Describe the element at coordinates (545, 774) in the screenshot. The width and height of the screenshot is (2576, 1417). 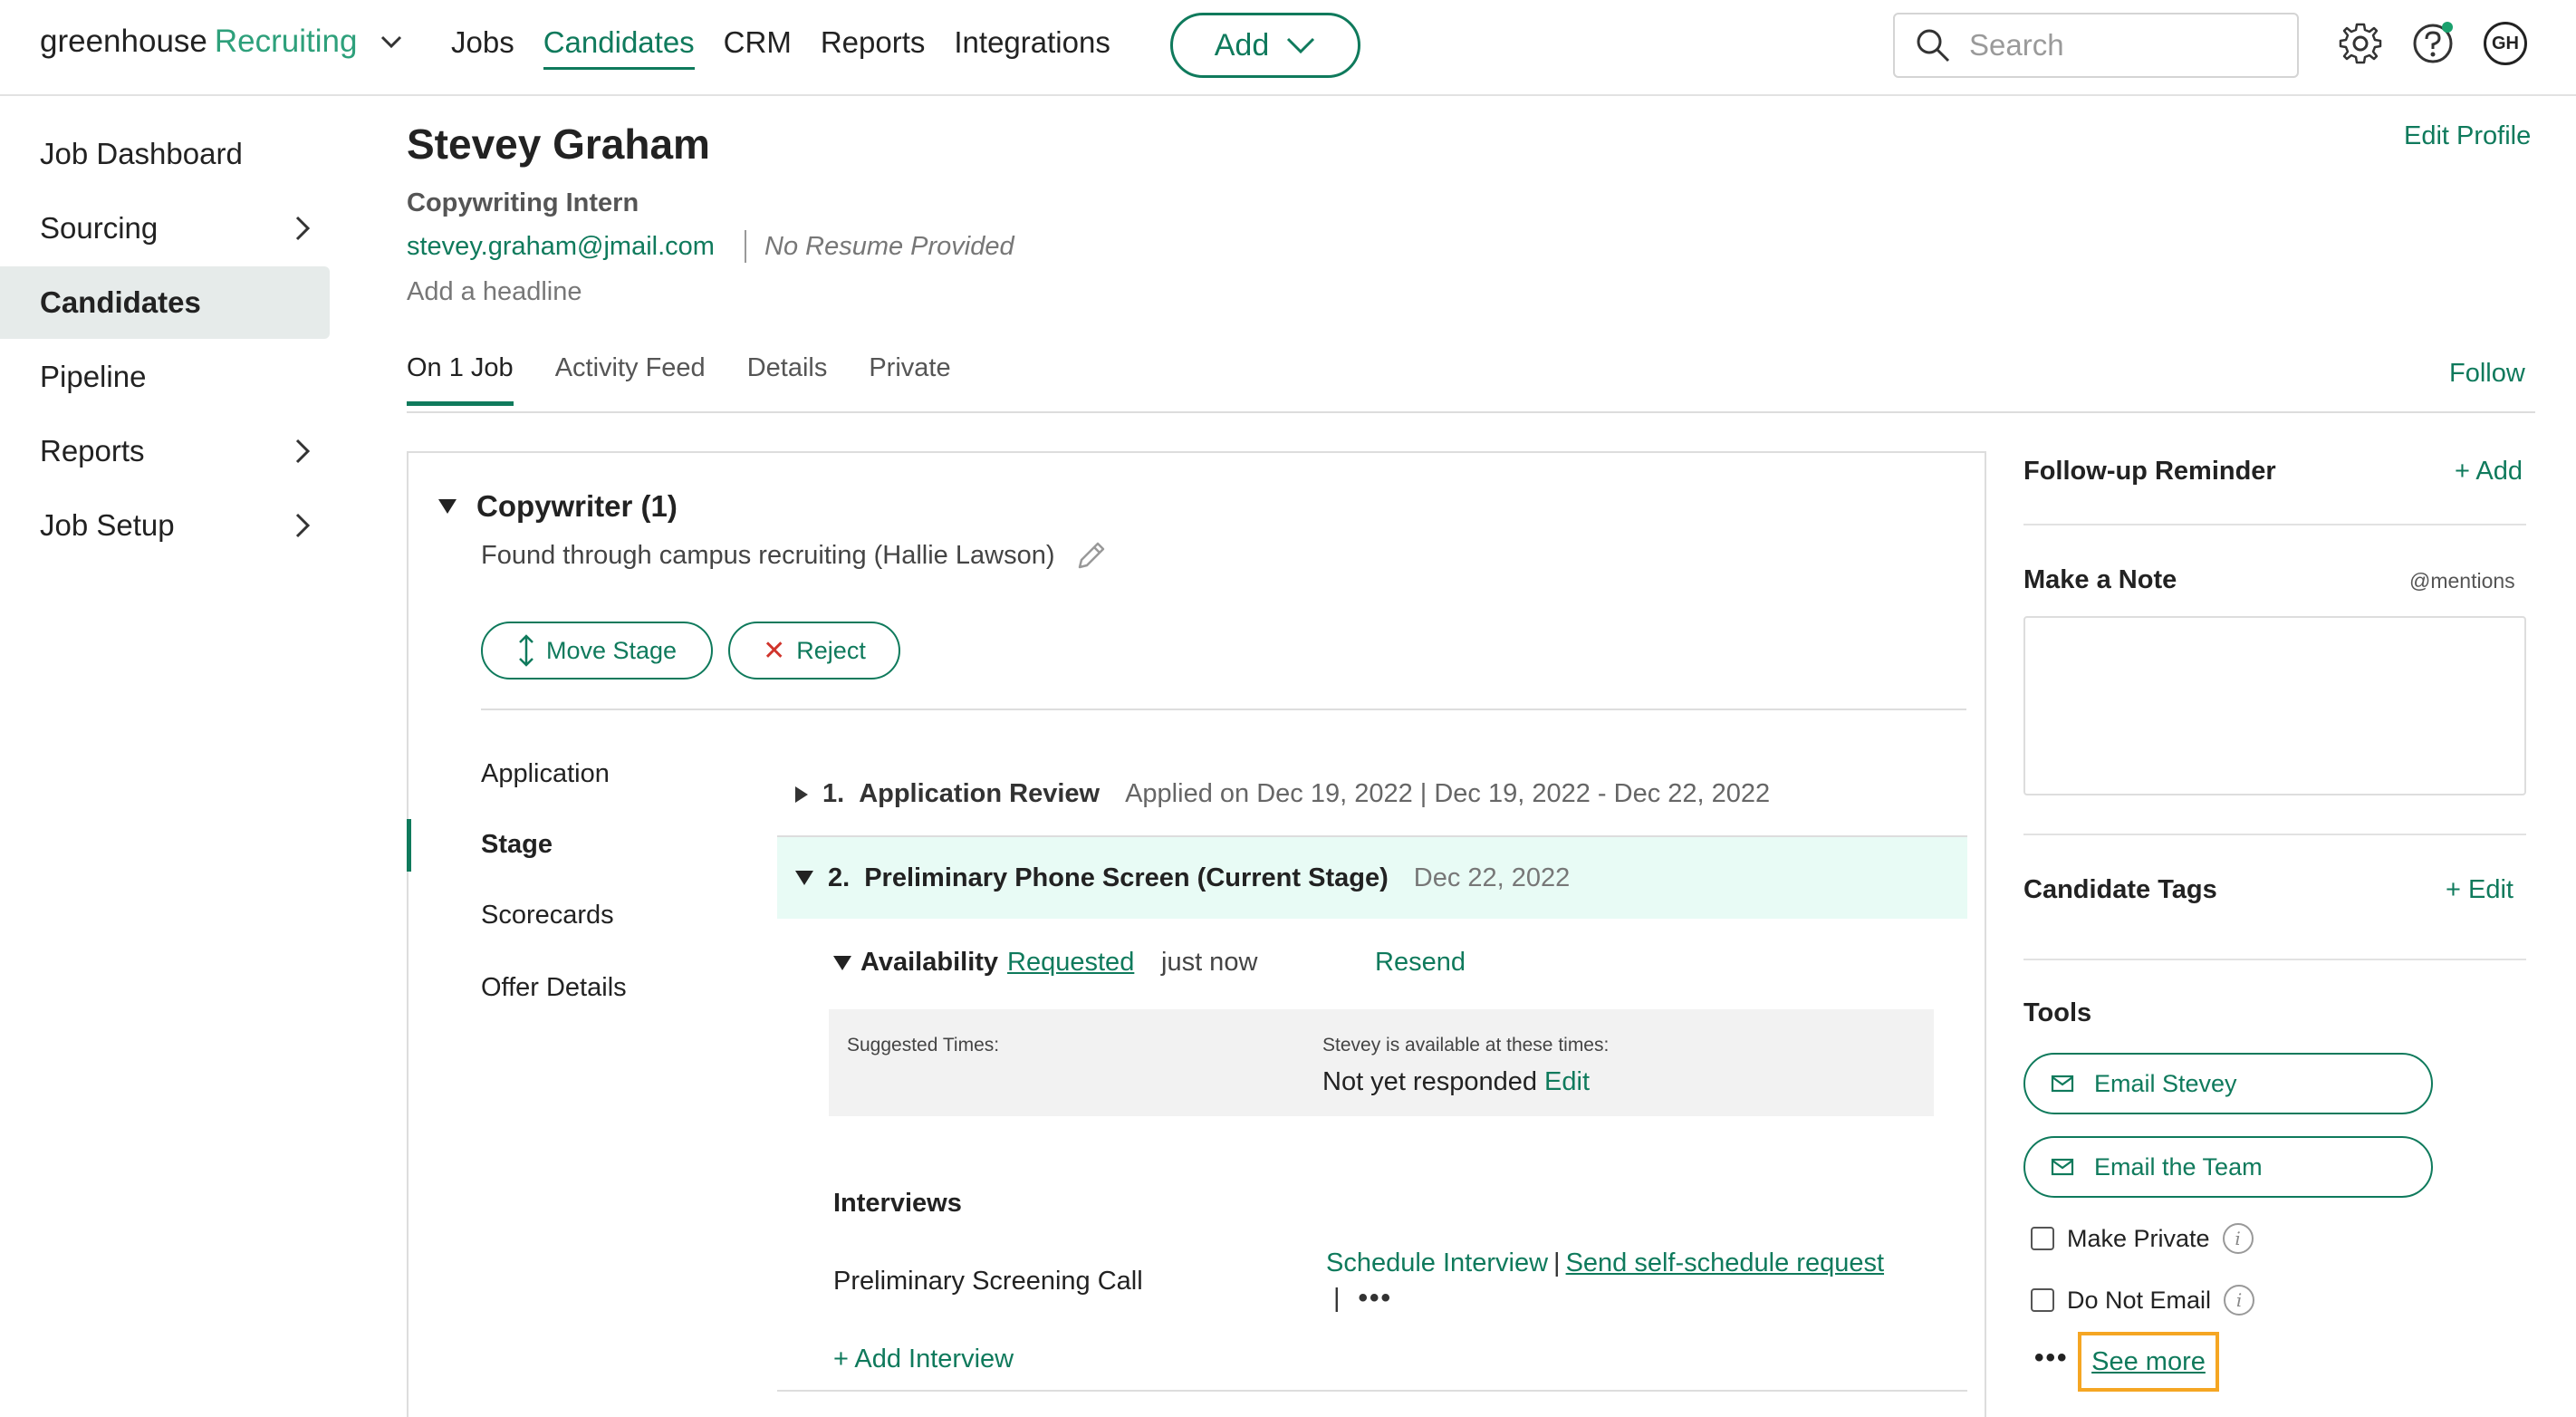
I see `subnav-application: Application` at that location.